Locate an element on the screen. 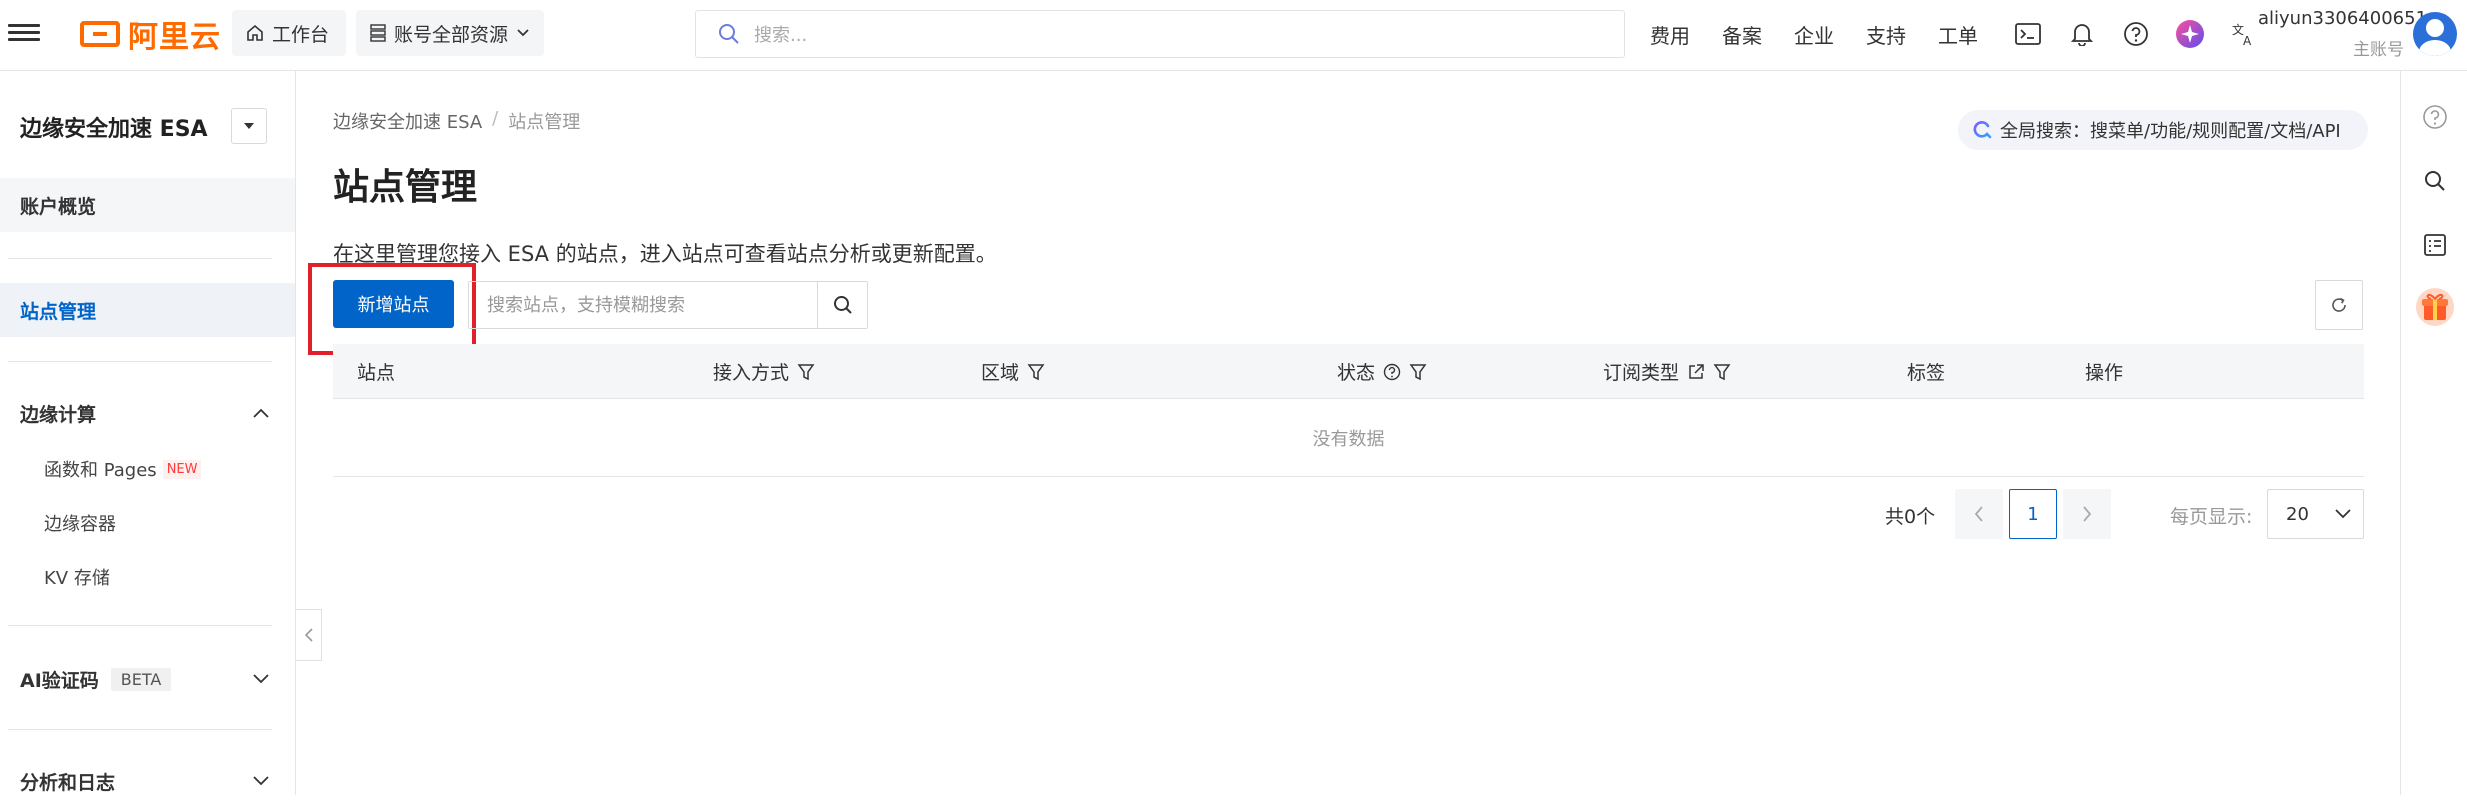  sites-table-header: 站点 接入方式 区域 状态 订阅类型 标签 操作 is located at coordinates (1348, 371).